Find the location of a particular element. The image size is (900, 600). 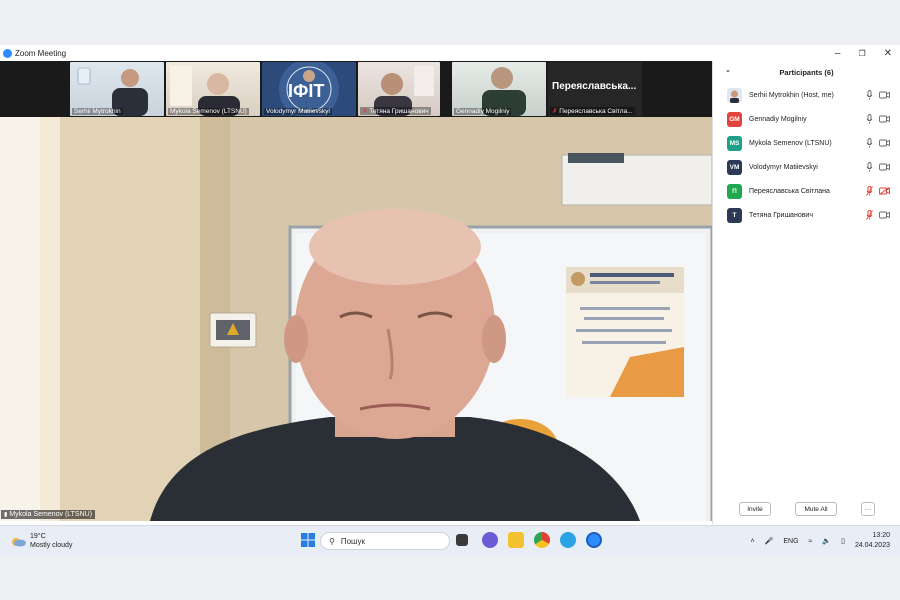

avatar: П is located at coordinates (734, 191).